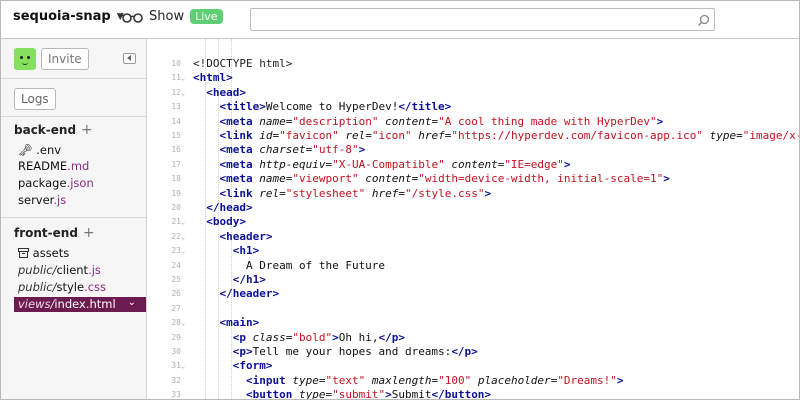 This screenshot has width=800, height=400. I want to click on search-input, so click(472, 20).